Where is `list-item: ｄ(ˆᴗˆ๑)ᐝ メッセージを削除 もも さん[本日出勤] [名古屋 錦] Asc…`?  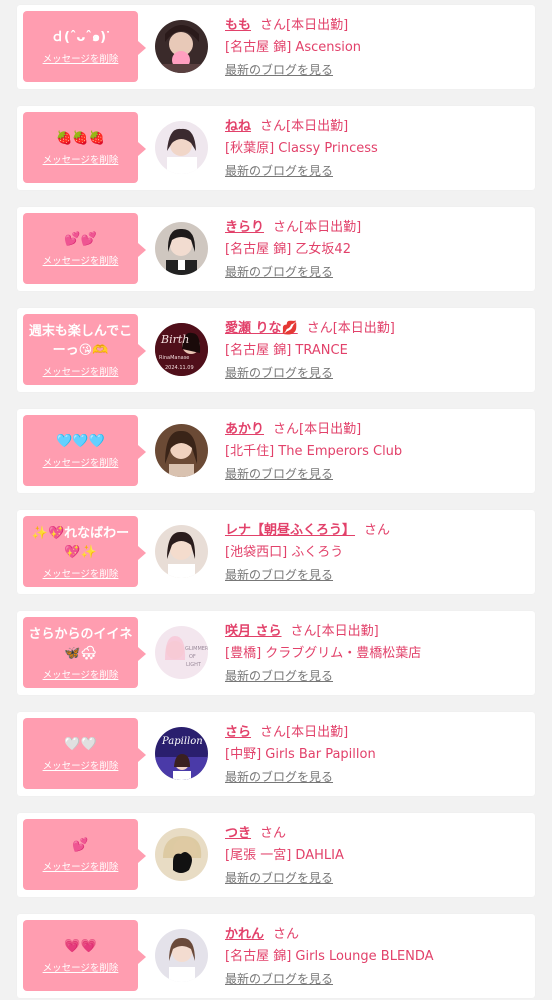 list-item: ｄ(ˆᴗˆ๑)ᐝ メッセージを削除 もも さん[本日出勤] [名古屋 錦] Asc… is located at coordinates (276, 47).